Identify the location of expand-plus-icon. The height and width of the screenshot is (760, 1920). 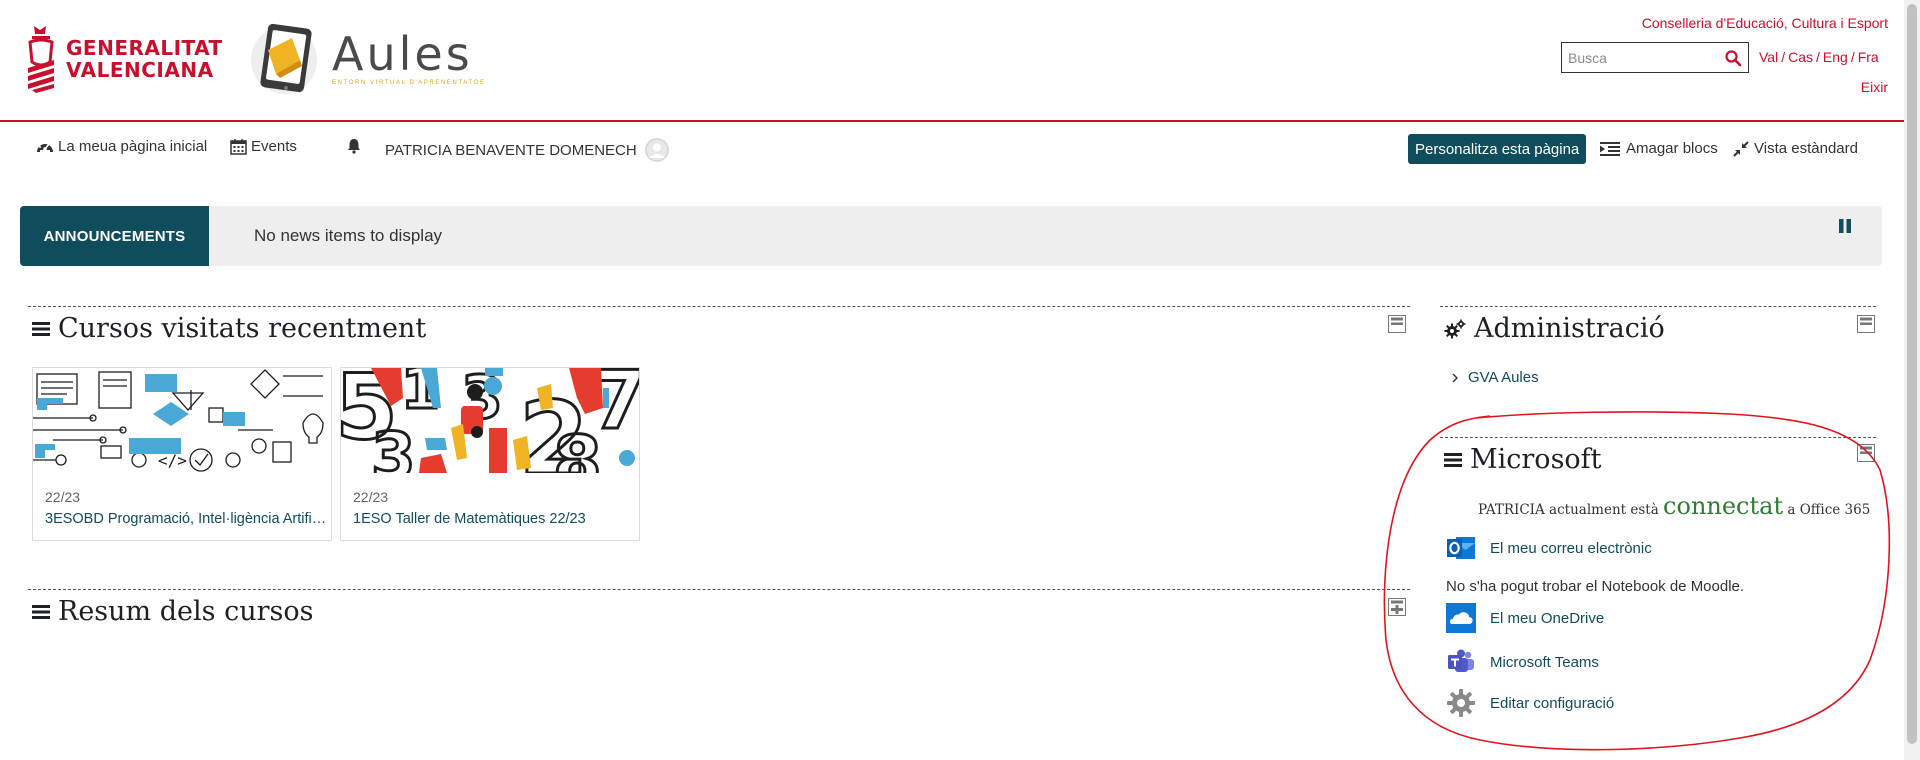
(1397, 607).